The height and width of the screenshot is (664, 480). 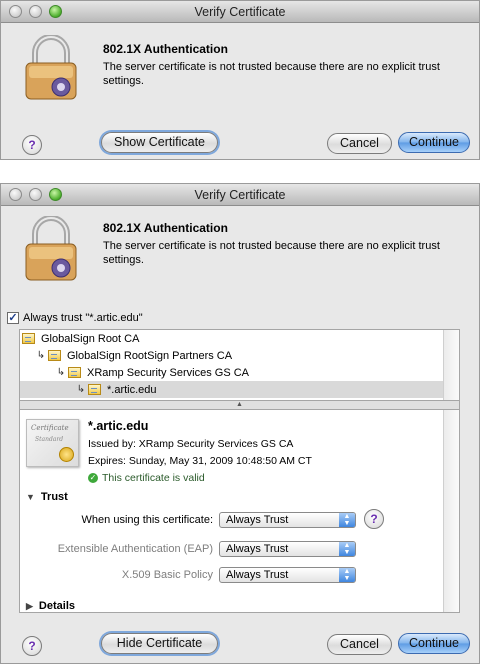 I want to click on chain-item-label: XRamp Security Services GS CA, so click(x=168, y=372).